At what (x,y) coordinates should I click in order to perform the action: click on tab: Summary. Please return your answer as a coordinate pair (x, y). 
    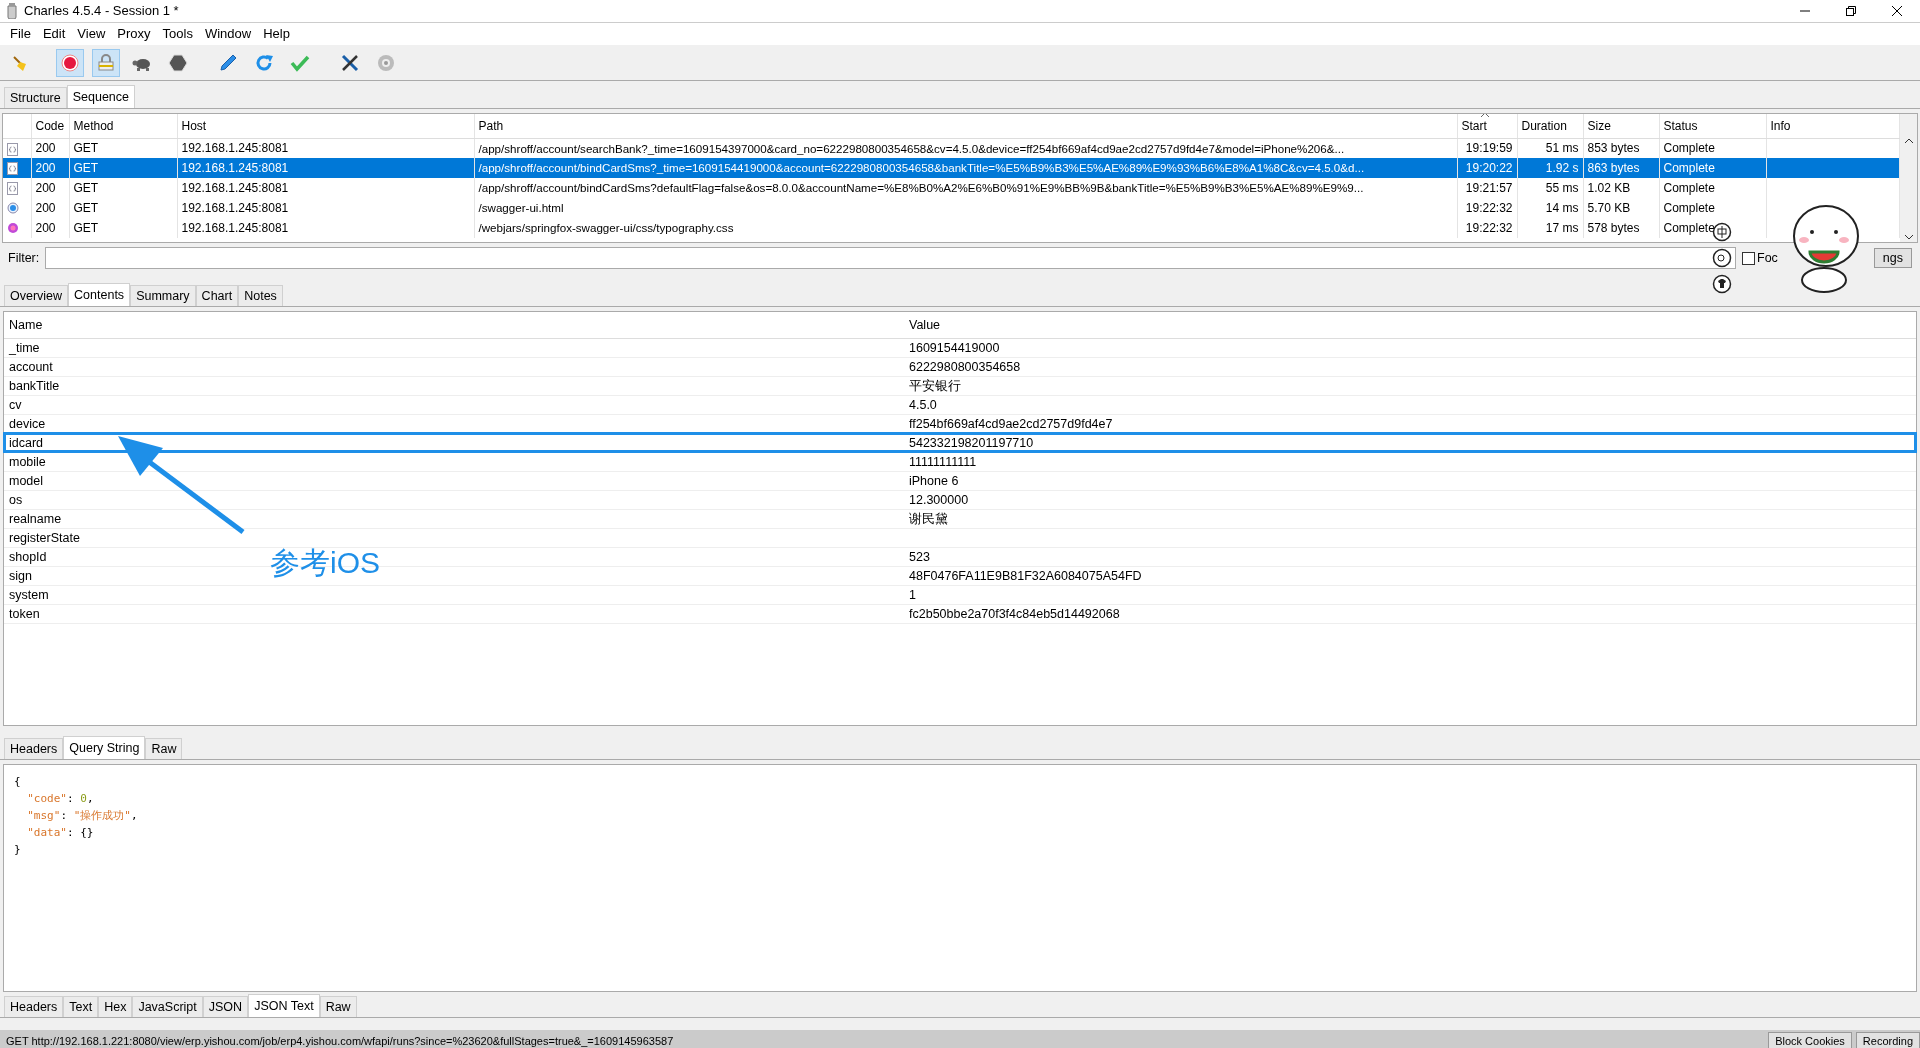
    Looking at the image, I should click on (163, 295).